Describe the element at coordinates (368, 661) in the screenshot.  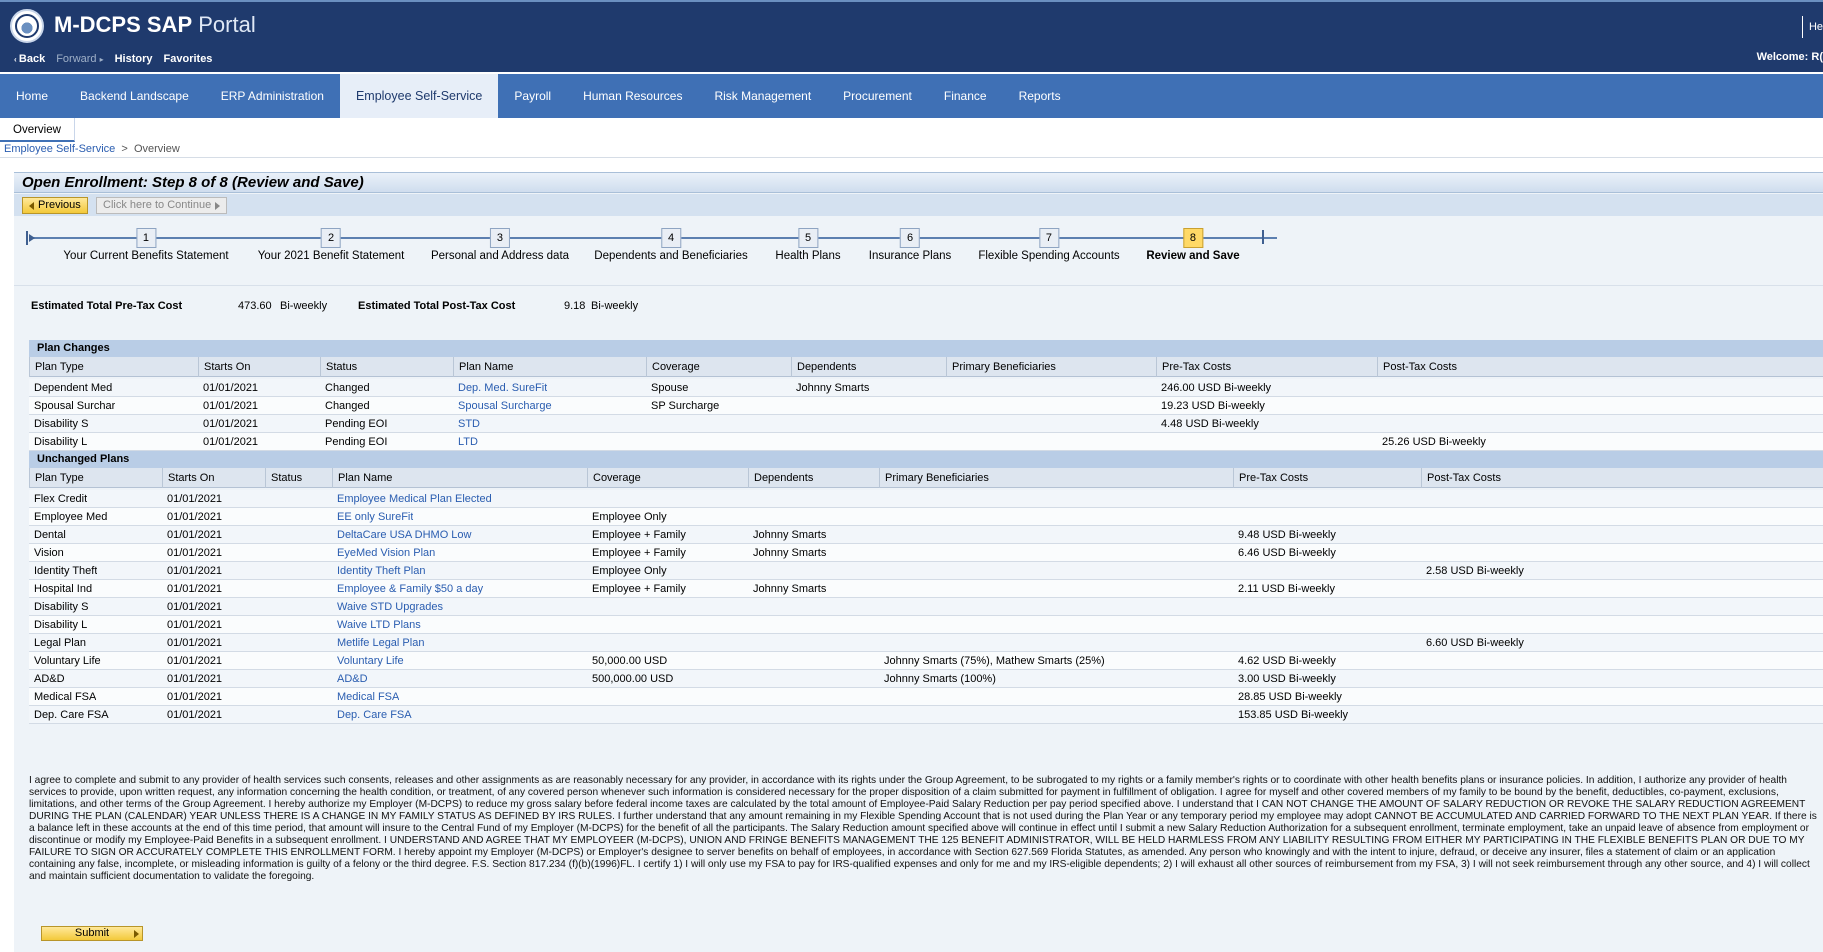
I see `plan-name-link: Voluntary Life` at that location.